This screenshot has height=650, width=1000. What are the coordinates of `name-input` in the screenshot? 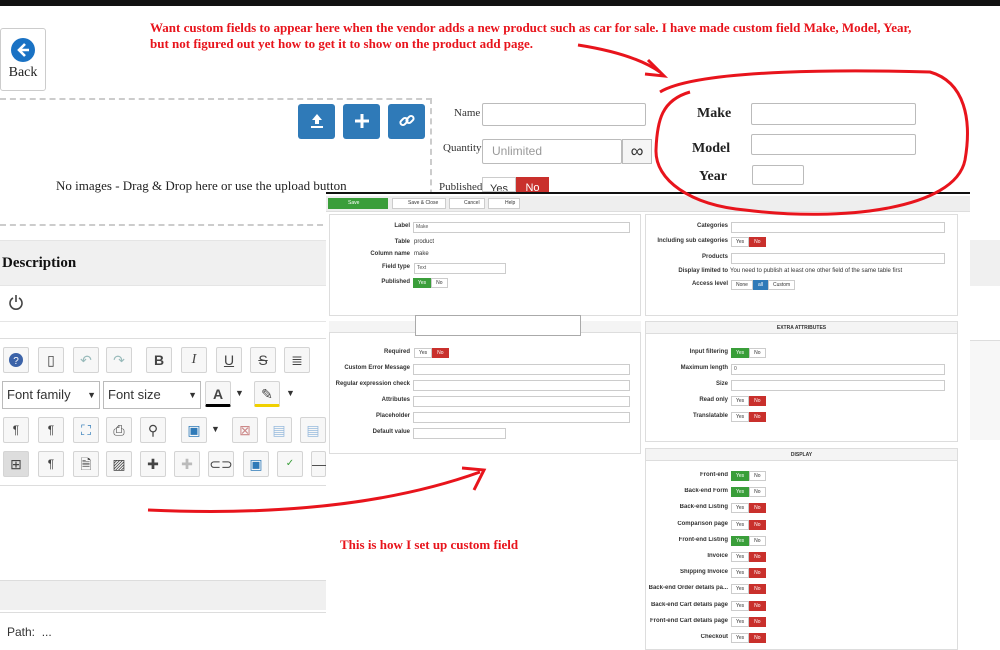 It's located at (564, 114).